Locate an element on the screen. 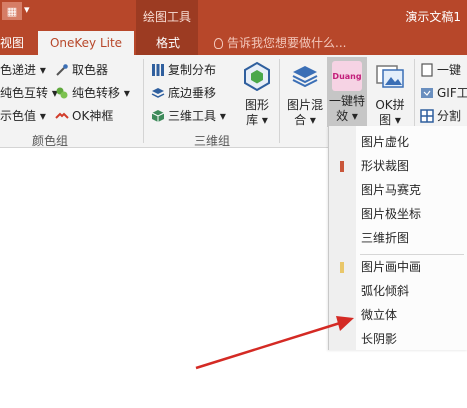 This screenshot has width=467, height=408. menu-item-label: 三维折图 is located at coordinates (385, 238).